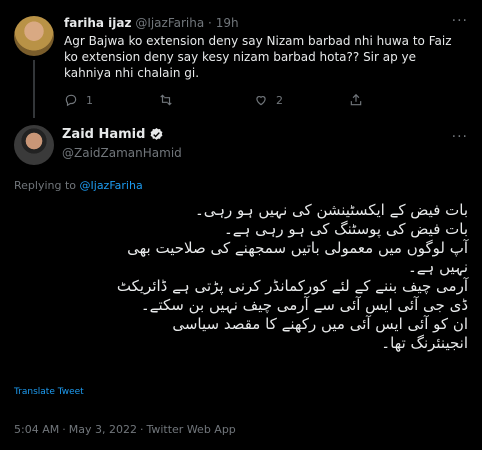  What do you see at coordinates (97, 23) in the screenshot?
I see `reply-author-name: fariha ijaz` at bounding box center [97, 23].